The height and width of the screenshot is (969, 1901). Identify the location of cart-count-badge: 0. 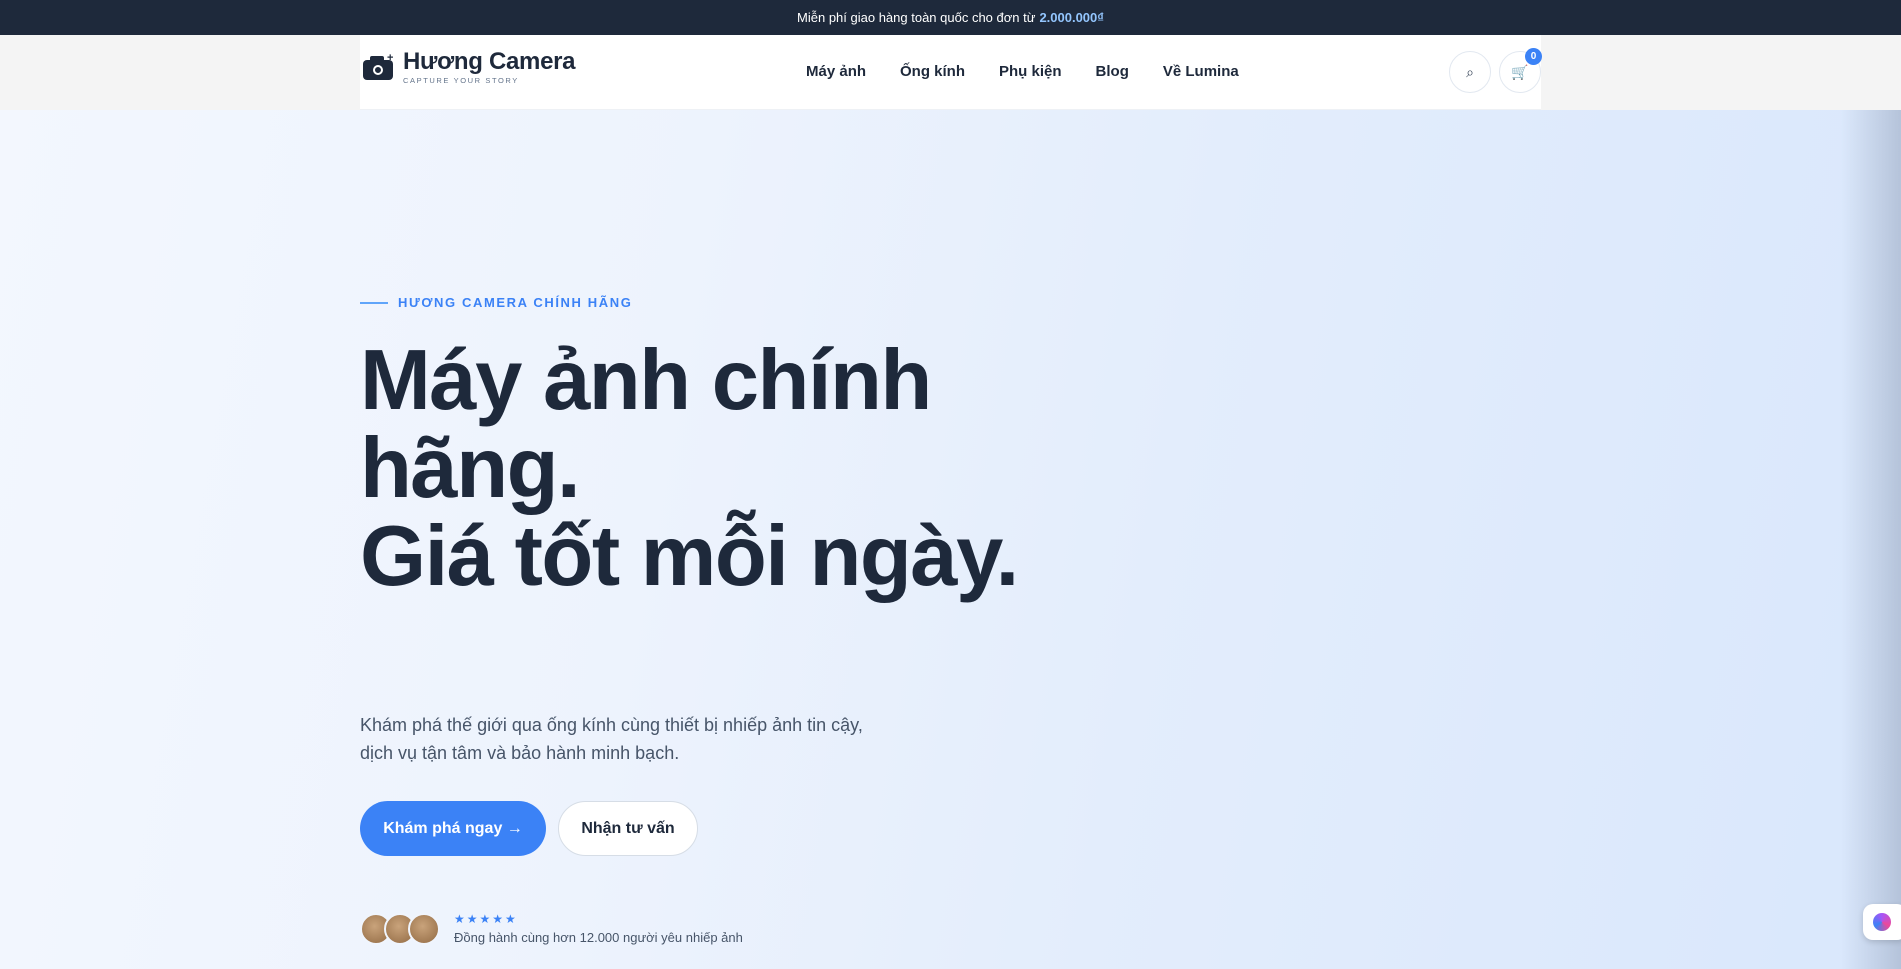
(1533, 56).